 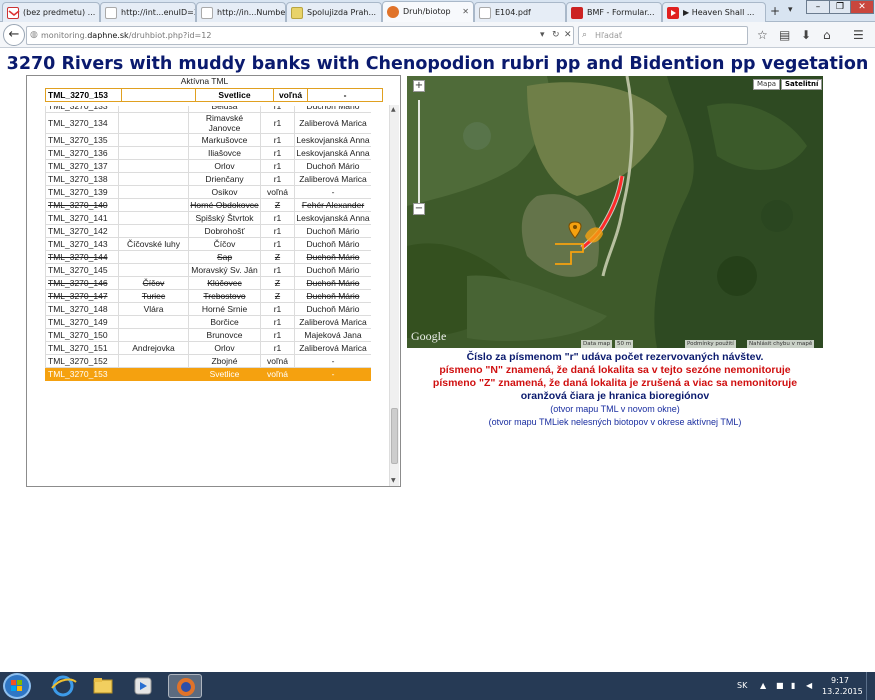 I want to click on tray-arrow-icon: ▲, so click(x=763, y=685).